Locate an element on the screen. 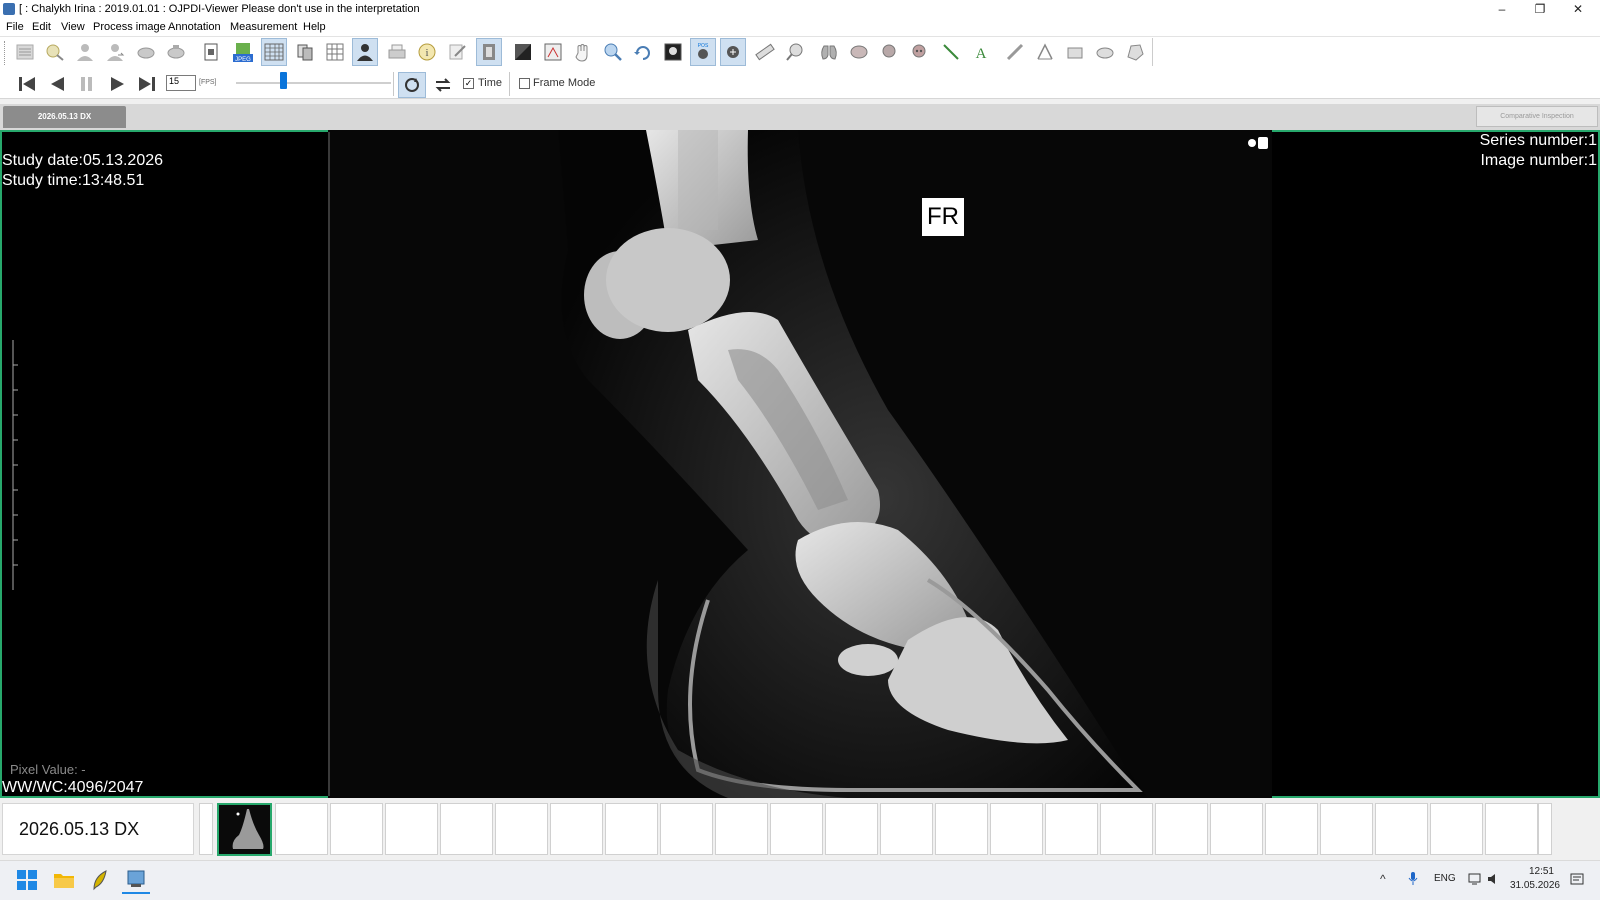 This screenshot has width=1600, height=900. thumbnail-active is located at coordinates (244, 829).